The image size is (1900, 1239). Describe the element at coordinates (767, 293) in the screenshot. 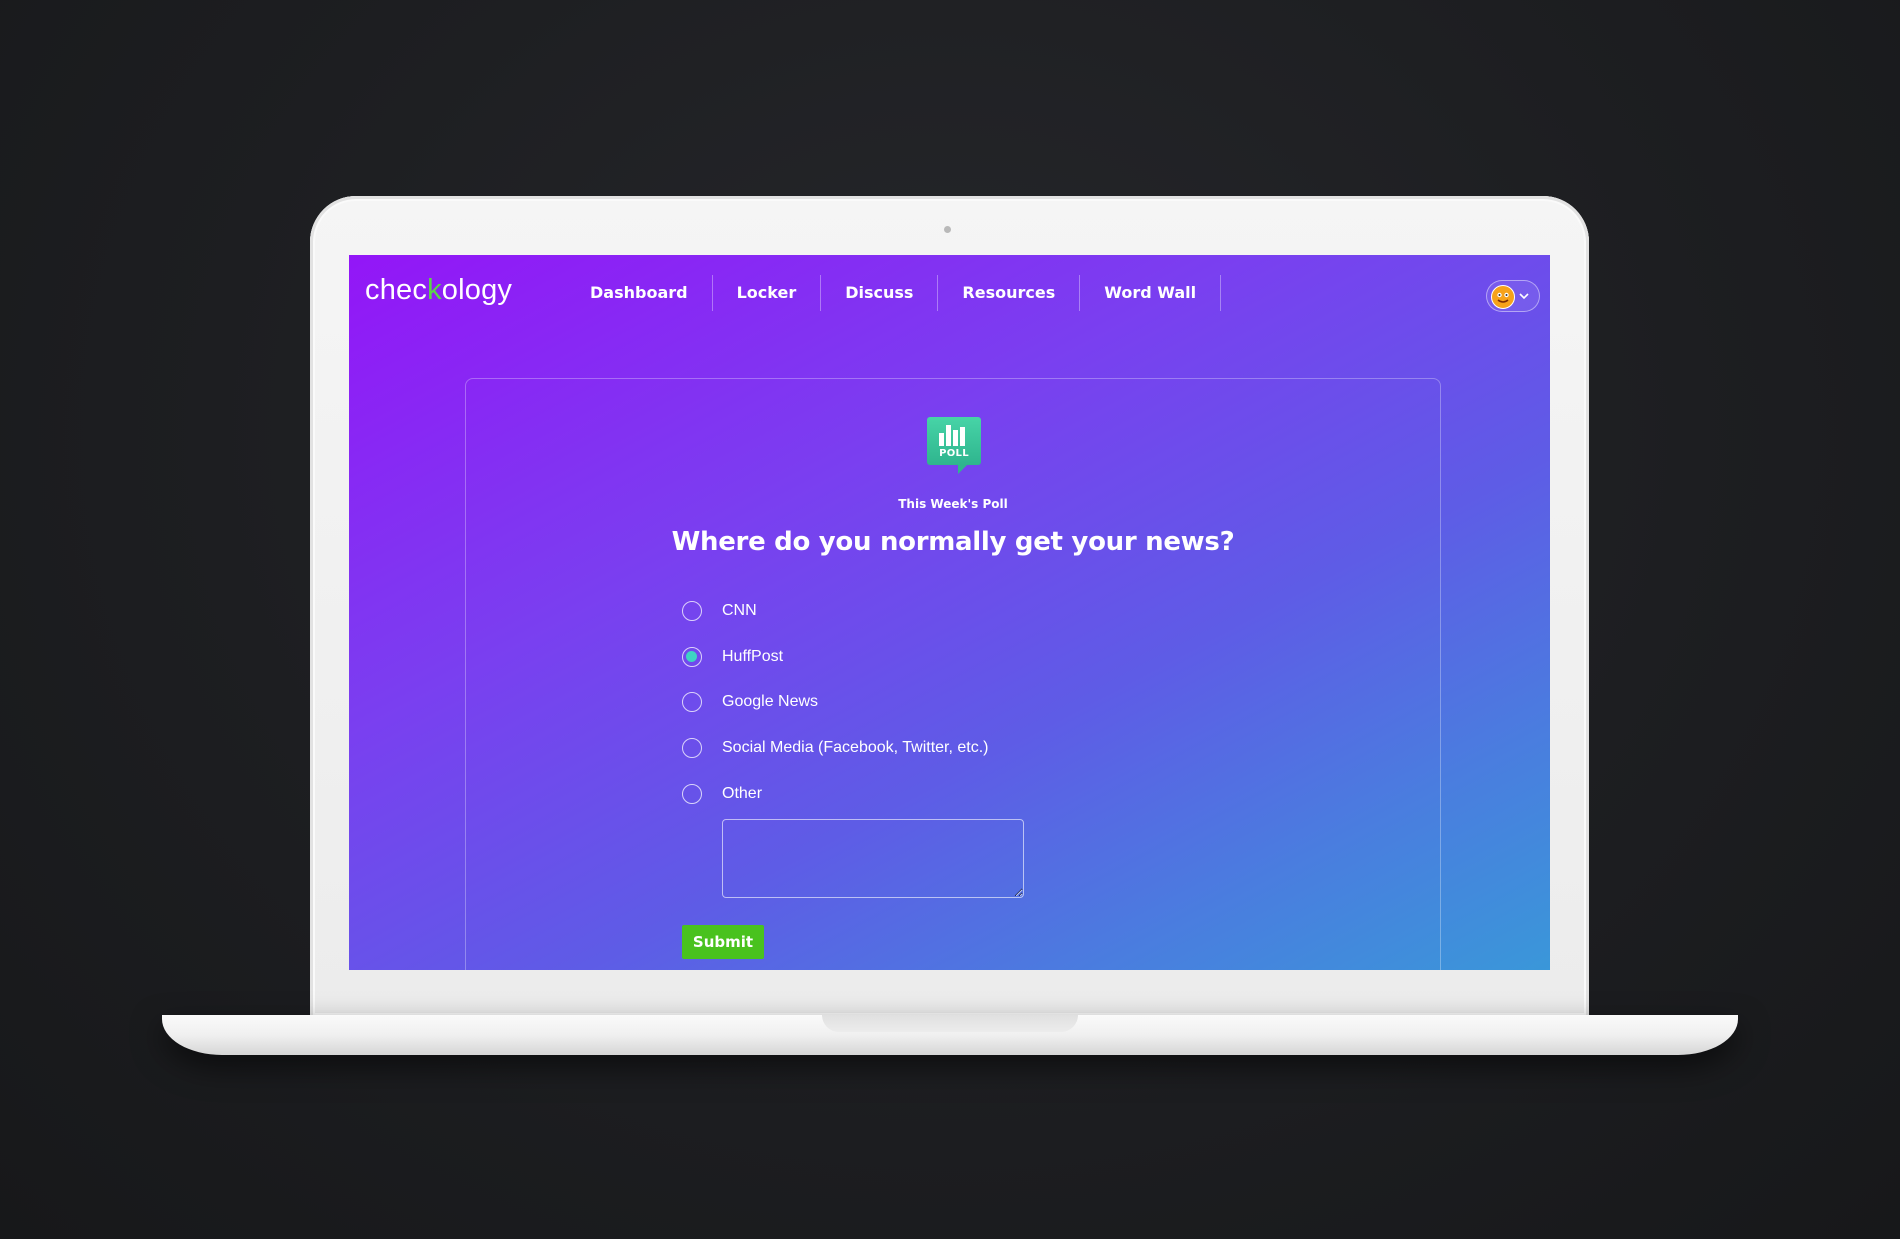

I see `nav-locker: Locker` at that location.